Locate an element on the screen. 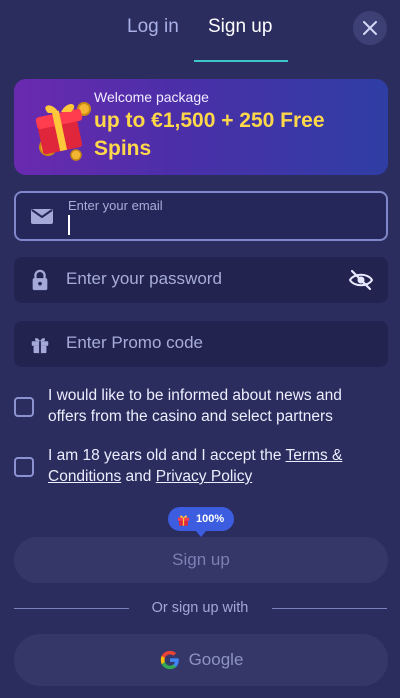 This screenshot has height=698, width=400. news-consent-checkbox is located at coordinates (24, 407).